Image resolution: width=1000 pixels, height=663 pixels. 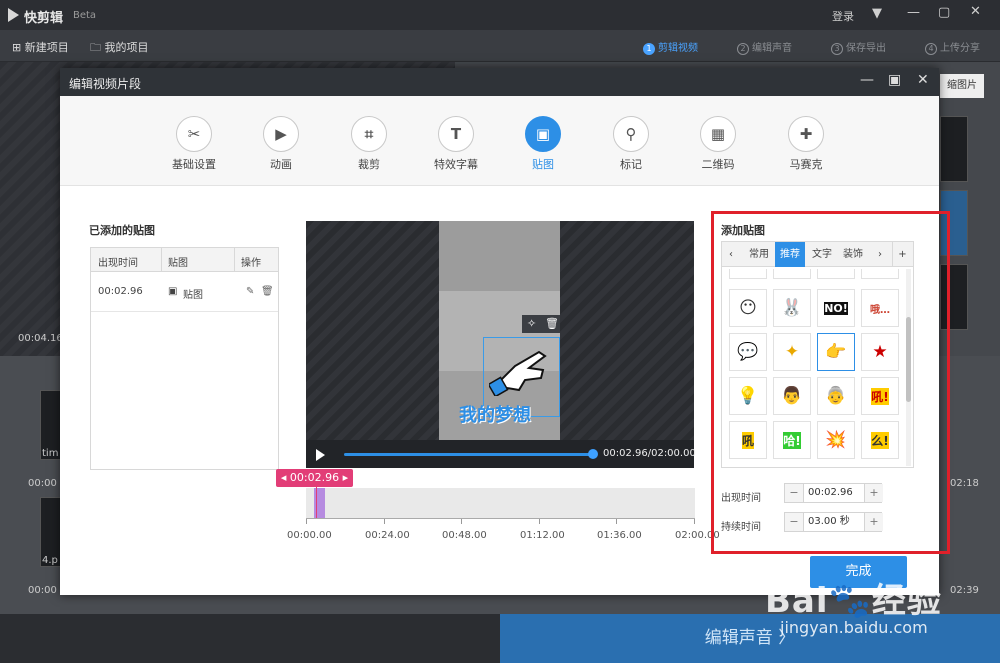 What do you see at coordinates (281, 164) in the screenshot?
I see `tool-label: 动画` at bounding box center [281, 164].